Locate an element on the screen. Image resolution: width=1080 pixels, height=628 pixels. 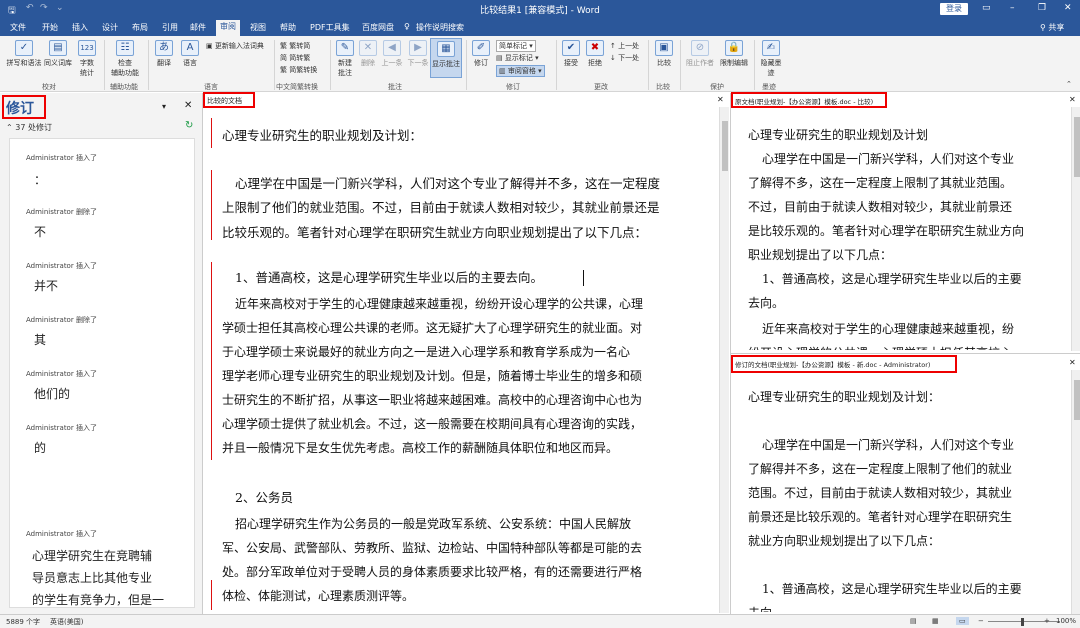
previous-comment-icon: ◀ is located at coordinates (392, 48).